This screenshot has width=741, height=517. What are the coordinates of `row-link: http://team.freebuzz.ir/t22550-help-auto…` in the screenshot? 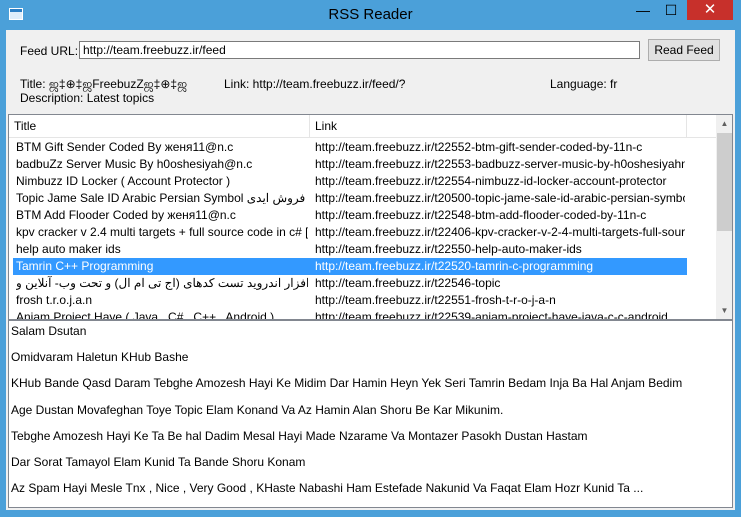 It's located at (448, 249).